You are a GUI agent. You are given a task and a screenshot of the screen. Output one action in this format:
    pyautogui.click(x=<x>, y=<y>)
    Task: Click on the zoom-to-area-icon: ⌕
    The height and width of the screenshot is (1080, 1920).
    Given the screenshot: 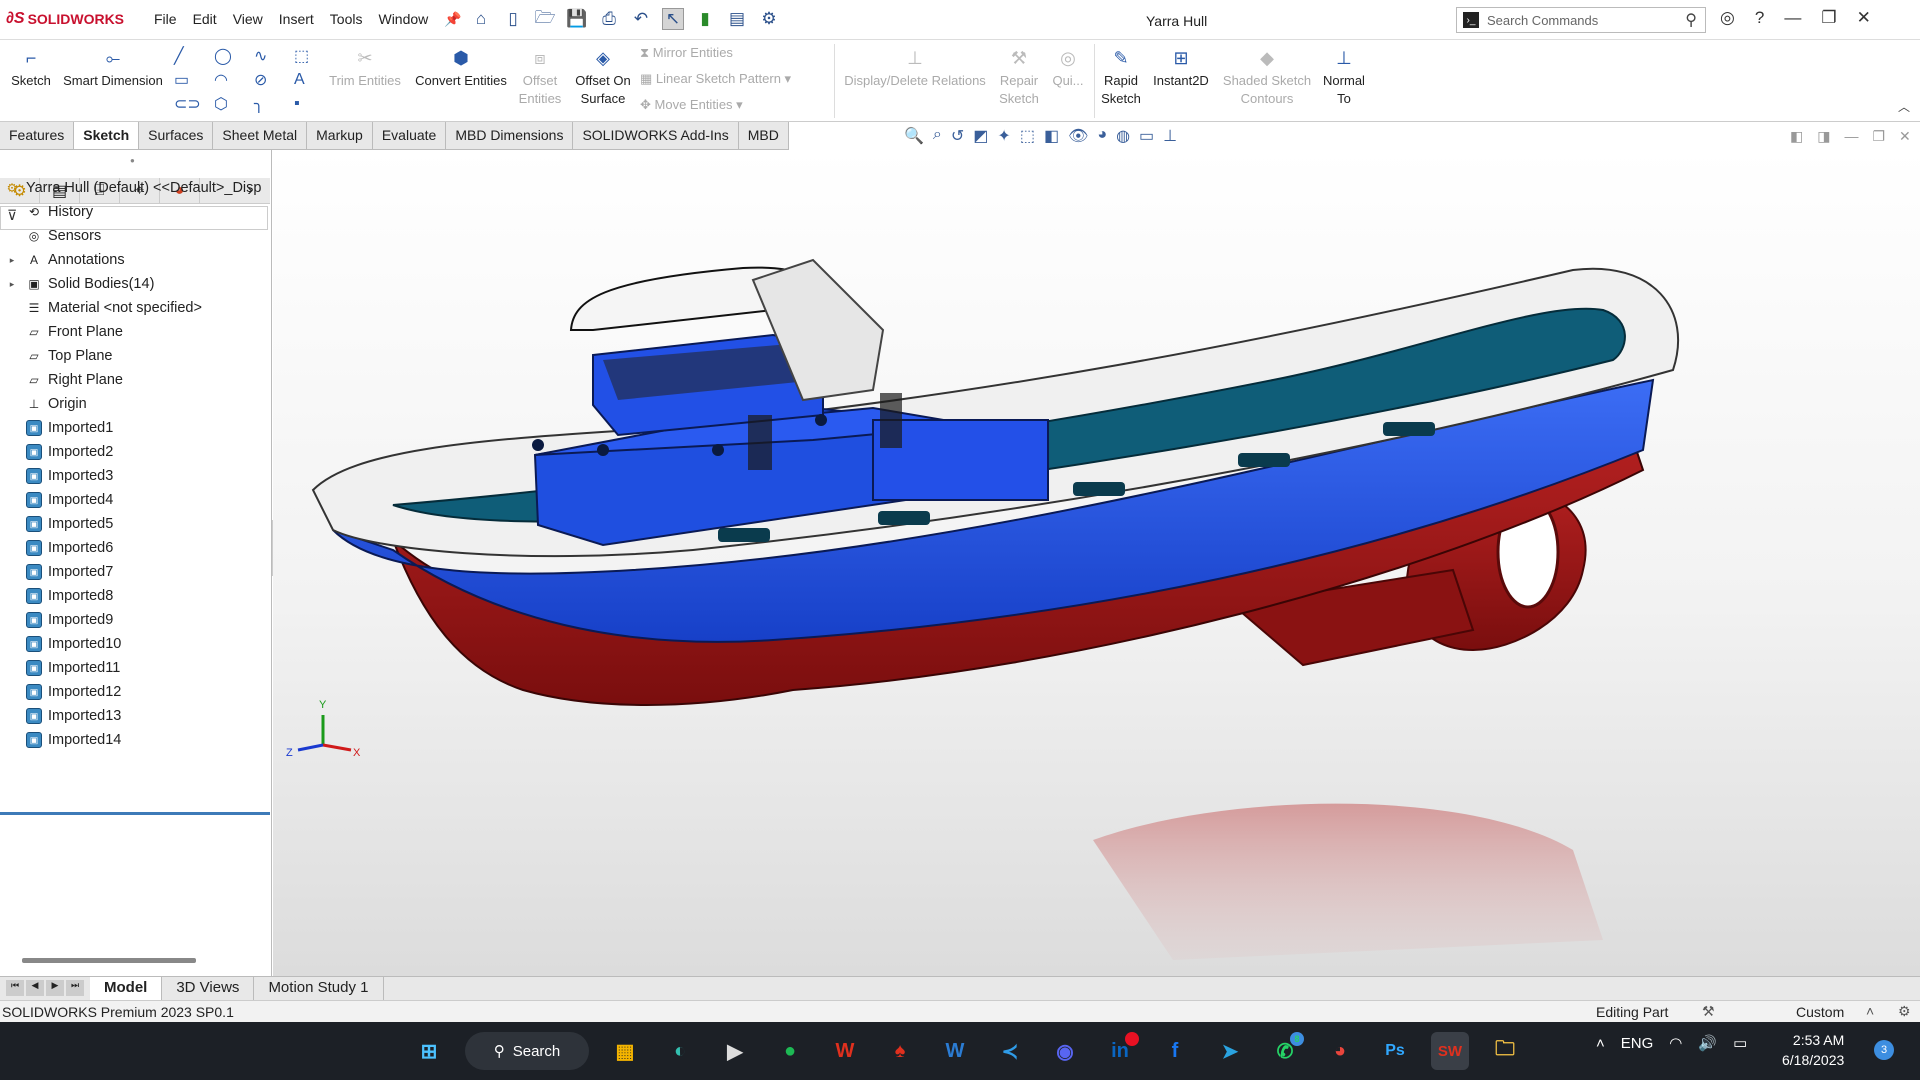 What is the action you would take?
    pyautogui.click(x=937, y=136)
    